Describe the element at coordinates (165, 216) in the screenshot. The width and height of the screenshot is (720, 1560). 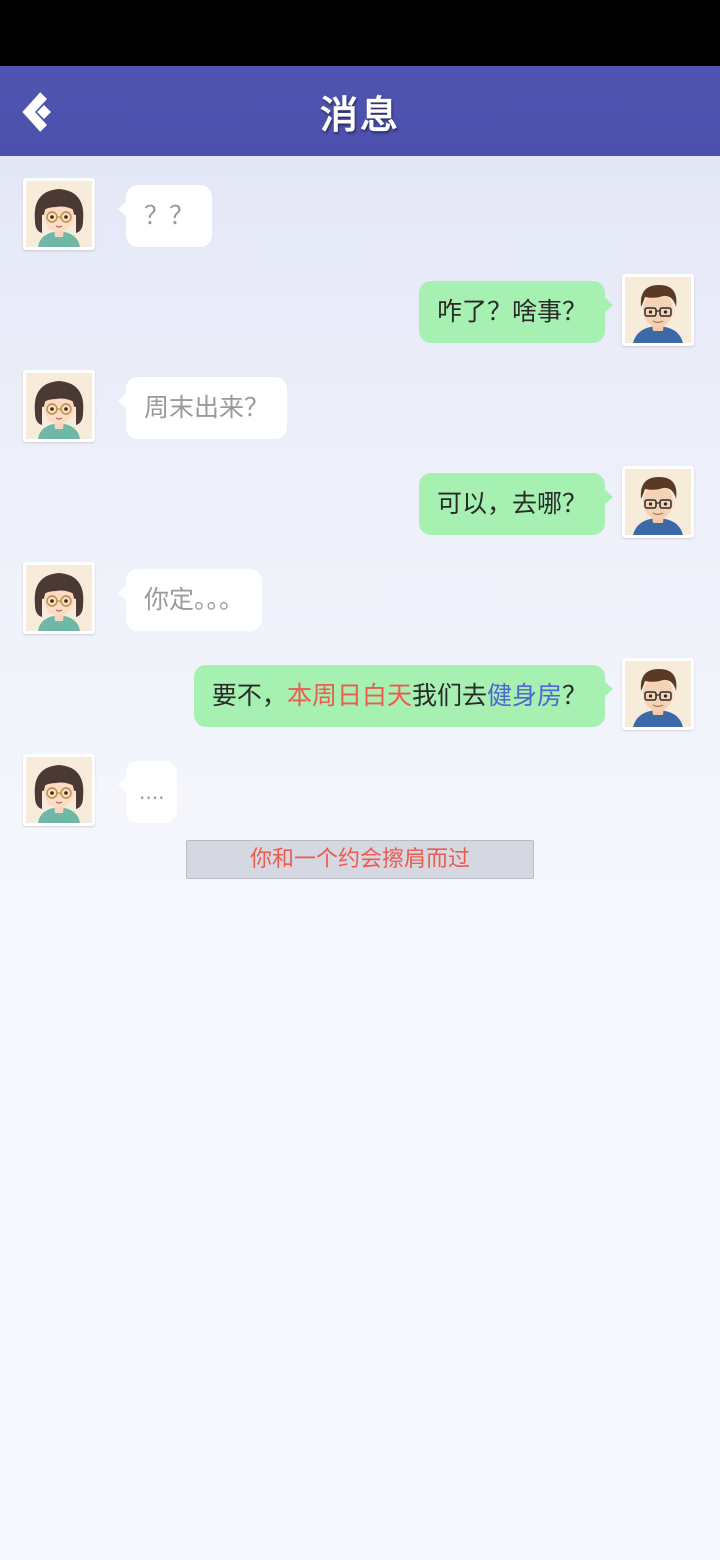
I see `message-bubble-incoming: ？？` at that location.